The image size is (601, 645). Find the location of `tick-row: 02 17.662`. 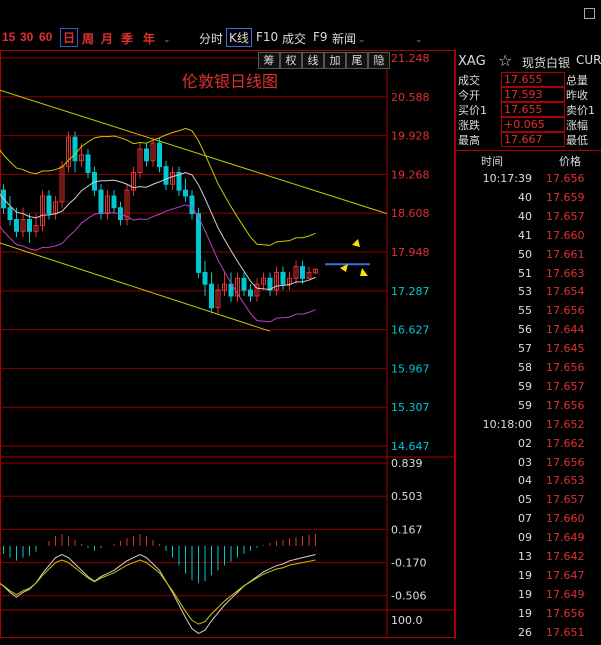

tick-row: 02 17.662 is located at coordinates (528, 446).